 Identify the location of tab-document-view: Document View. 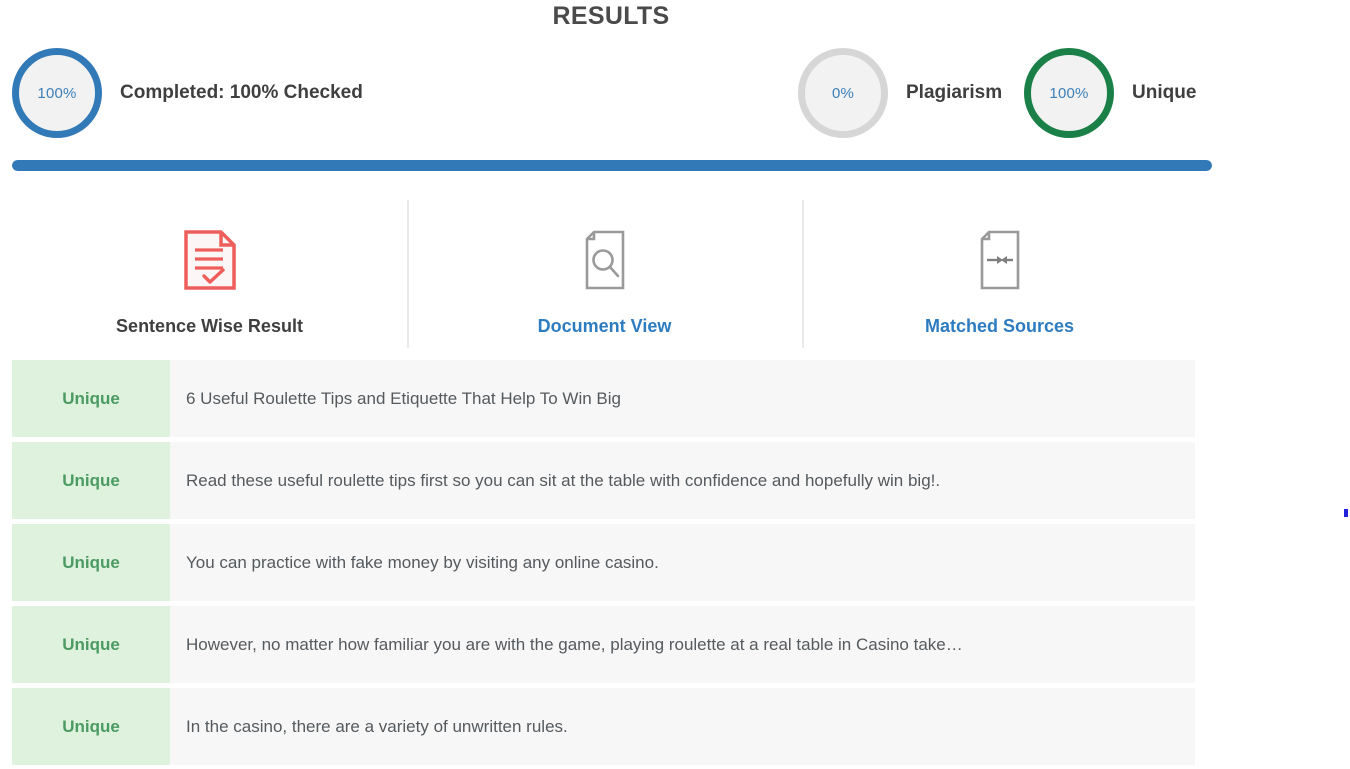
(604, 274).